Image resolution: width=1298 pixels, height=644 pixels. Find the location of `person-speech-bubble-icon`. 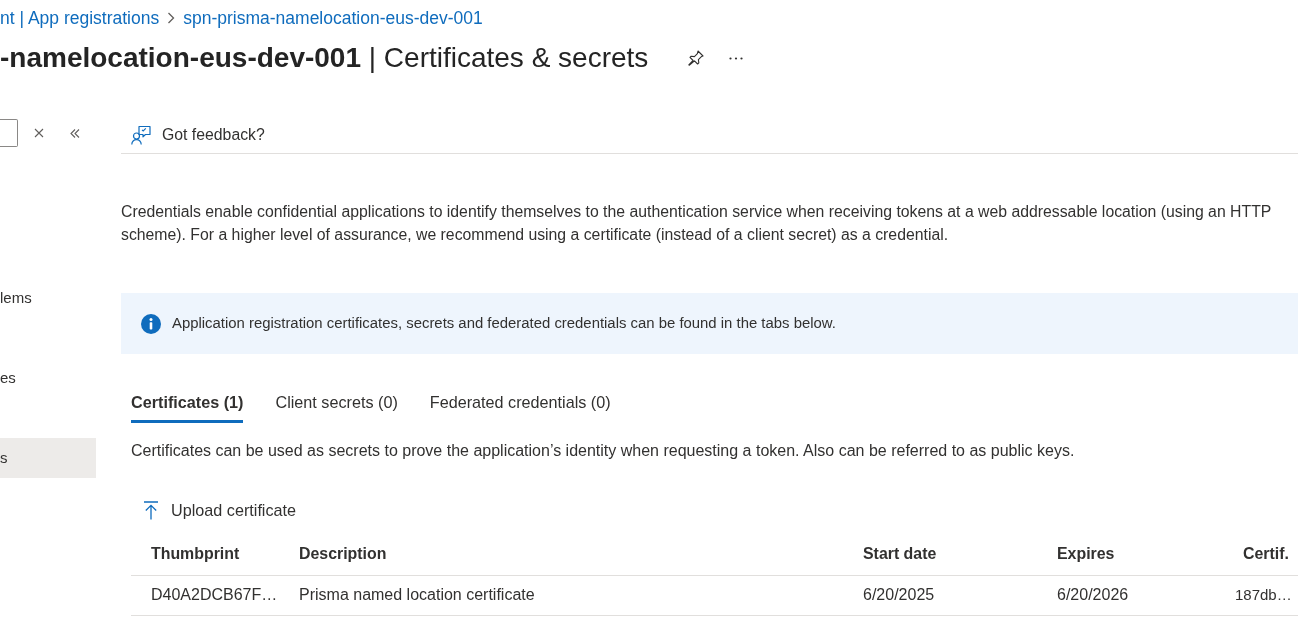

person-speech-bubble-icon is located at coordinates (141, 134).